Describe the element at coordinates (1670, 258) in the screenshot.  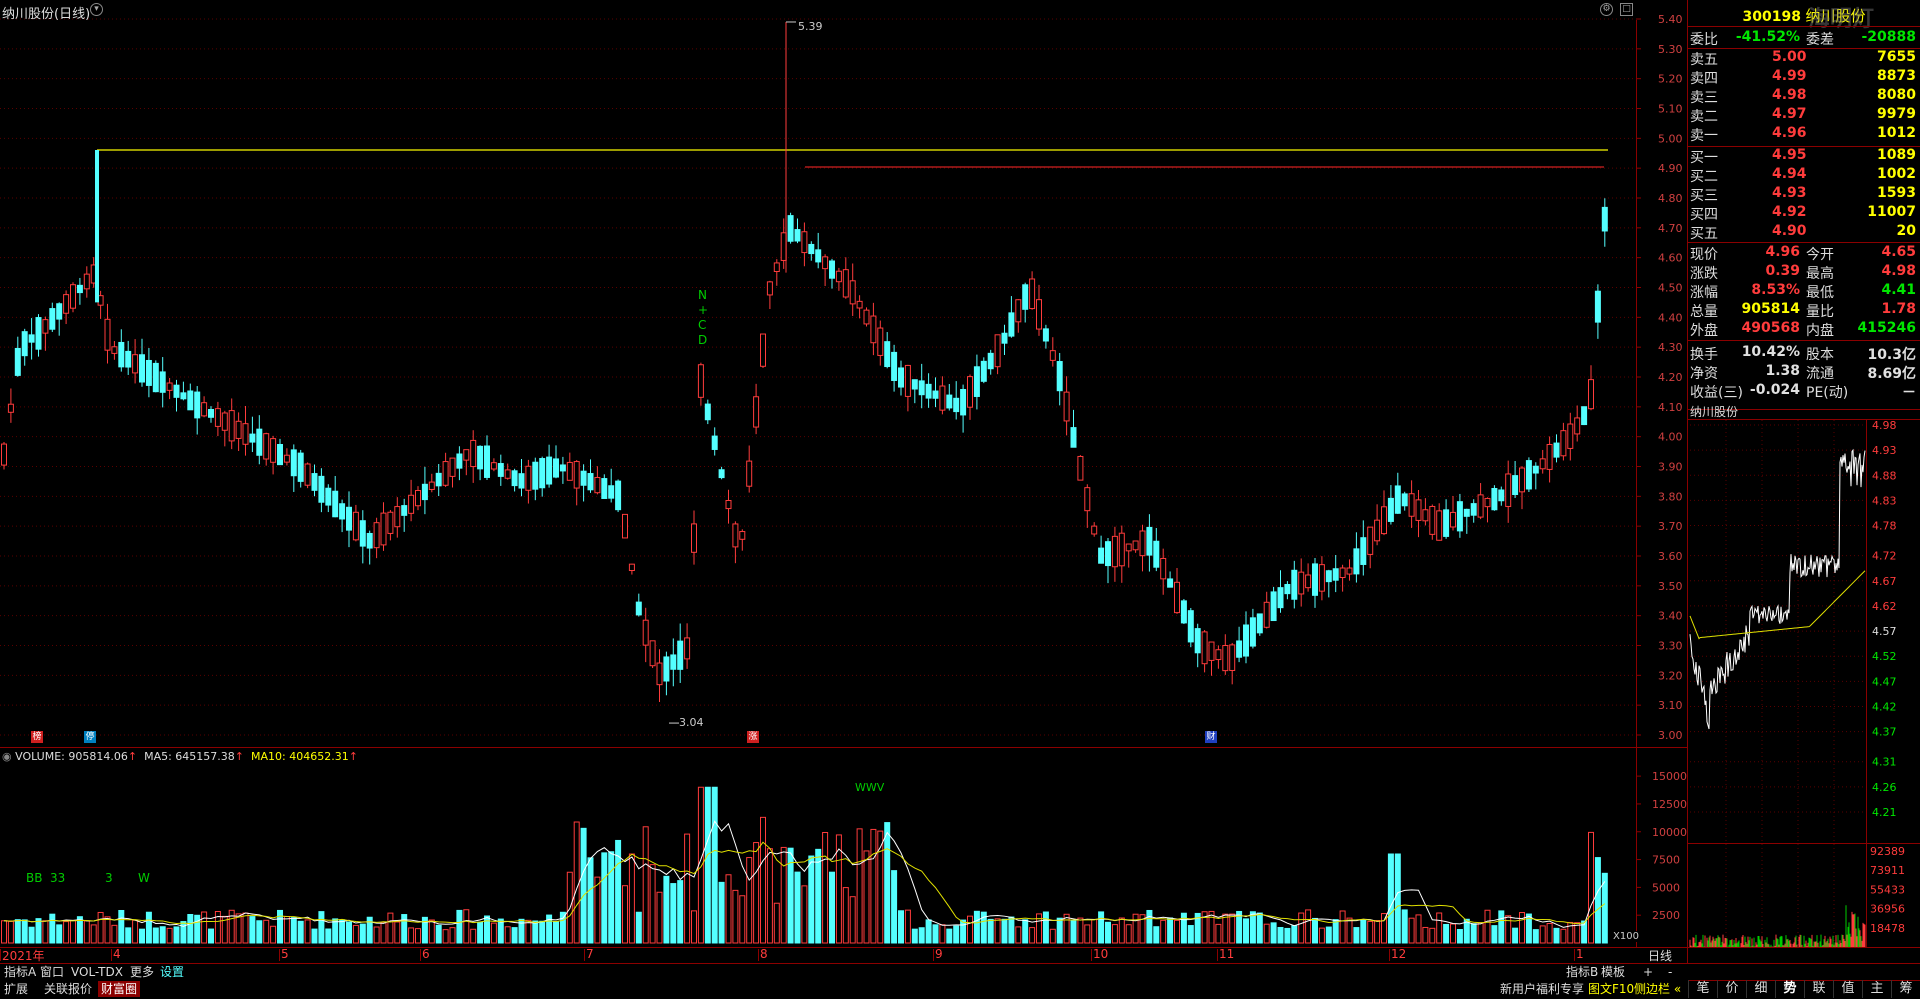
I see `price-tick: 4.60` at that location.